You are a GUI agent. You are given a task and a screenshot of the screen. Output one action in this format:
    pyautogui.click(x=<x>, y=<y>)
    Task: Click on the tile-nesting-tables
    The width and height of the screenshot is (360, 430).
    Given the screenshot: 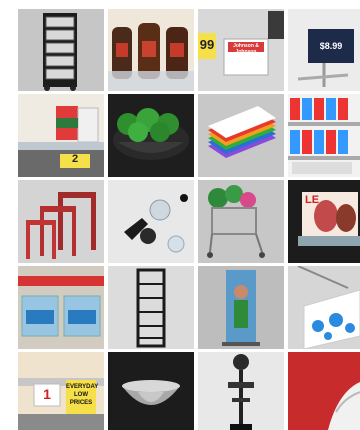 What is the action you would take?
    pyautogui.click(x=61, y=221)
    